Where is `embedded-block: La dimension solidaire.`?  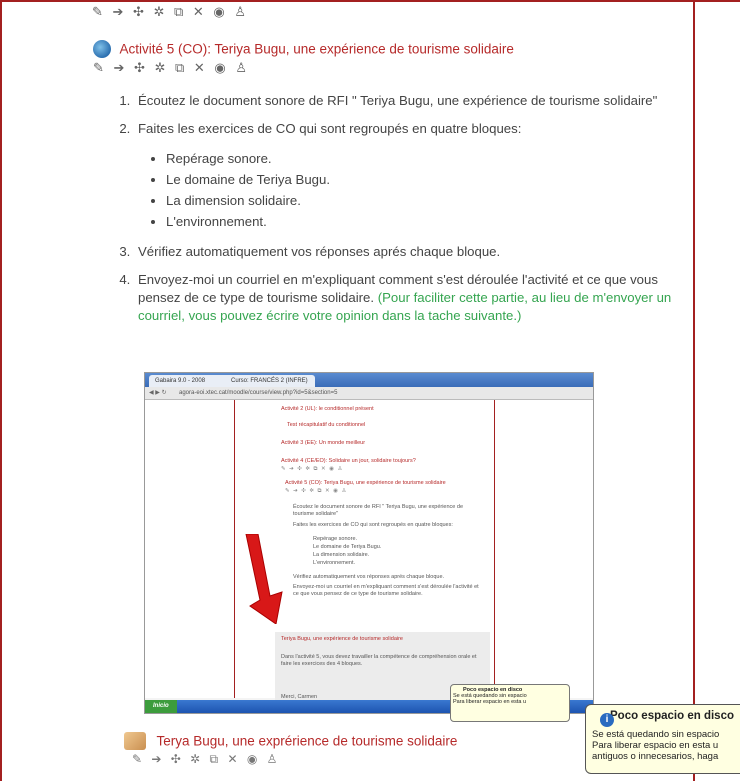
embedded-block: La dimension solidaire. is located at coordinates (341, 555).